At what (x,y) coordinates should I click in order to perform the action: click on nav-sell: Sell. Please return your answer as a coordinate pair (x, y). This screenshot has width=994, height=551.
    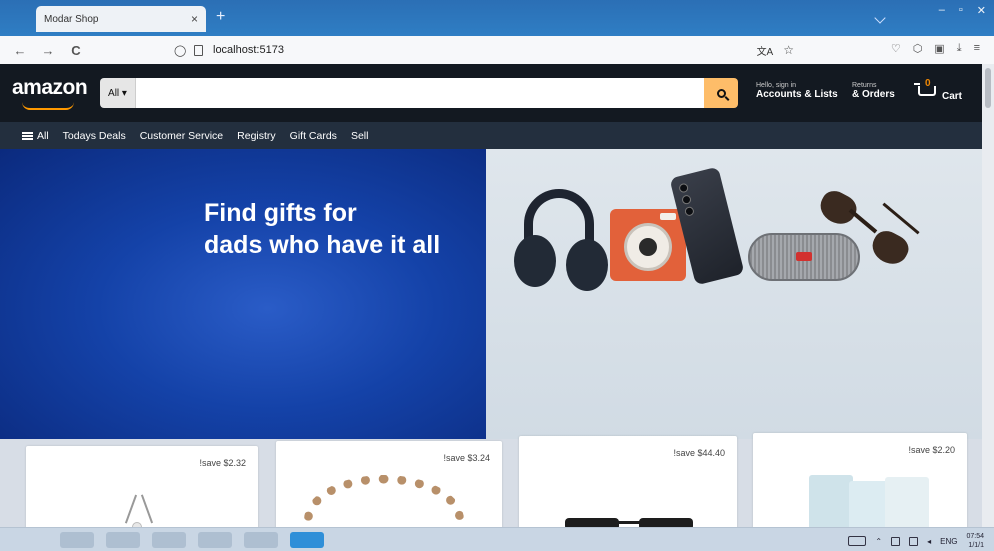
    Looking at the image, I should click on (360, 136).